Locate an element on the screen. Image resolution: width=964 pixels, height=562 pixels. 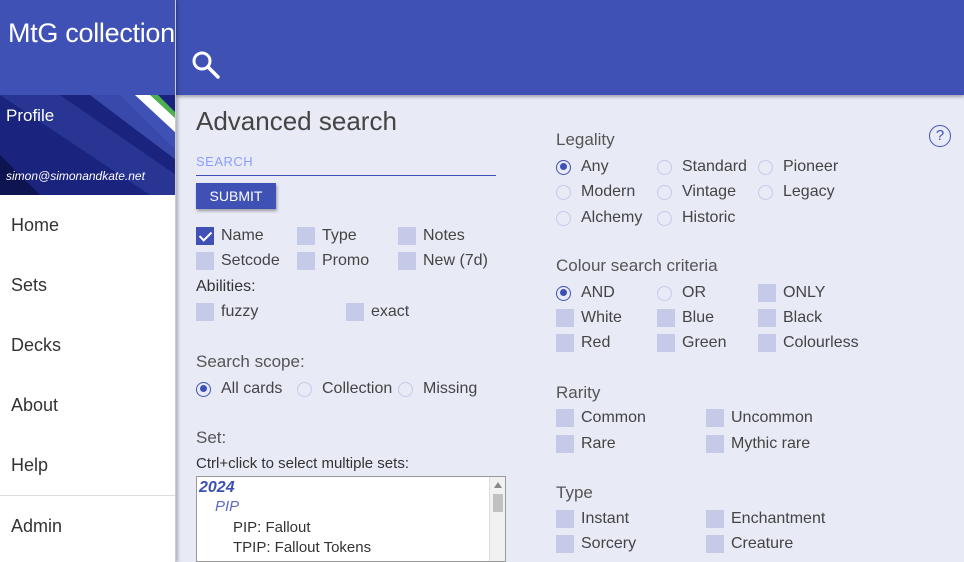
field-name-checkbox: Name is located at coordinates (230, 236).